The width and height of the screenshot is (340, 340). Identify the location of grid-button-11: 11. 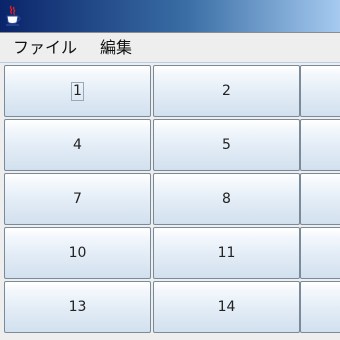
(226, 253).